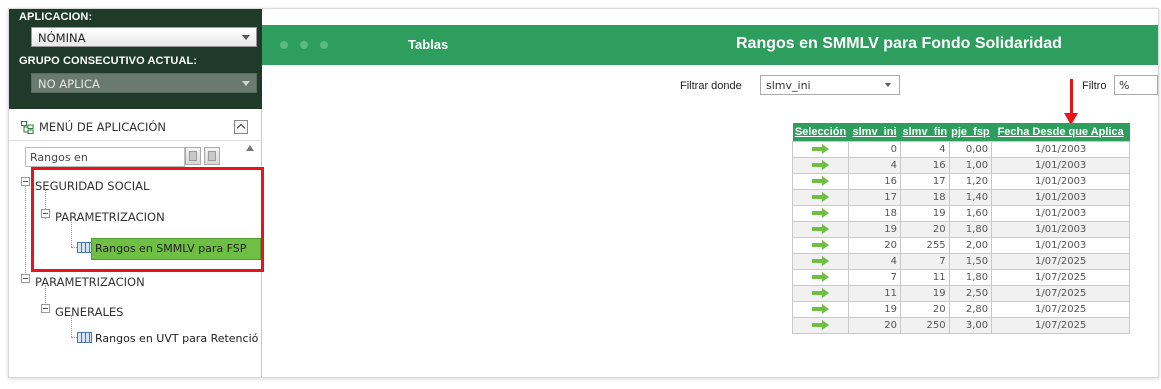  Describe the element at coordinates (711, 86) in the screenshot. I see `filter-label: Filtrar donde` at that location.